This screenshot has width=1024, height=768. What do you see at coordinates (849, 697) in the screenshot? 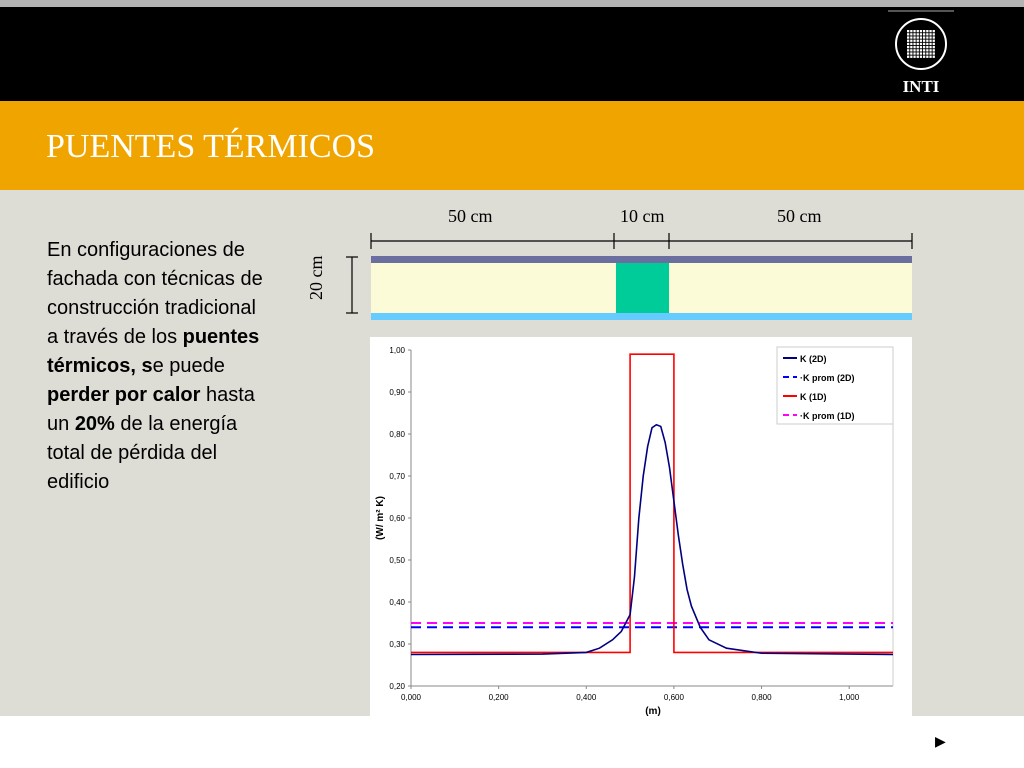
I see `x-tick-label: 1,000` at bounding box center [849, 697].